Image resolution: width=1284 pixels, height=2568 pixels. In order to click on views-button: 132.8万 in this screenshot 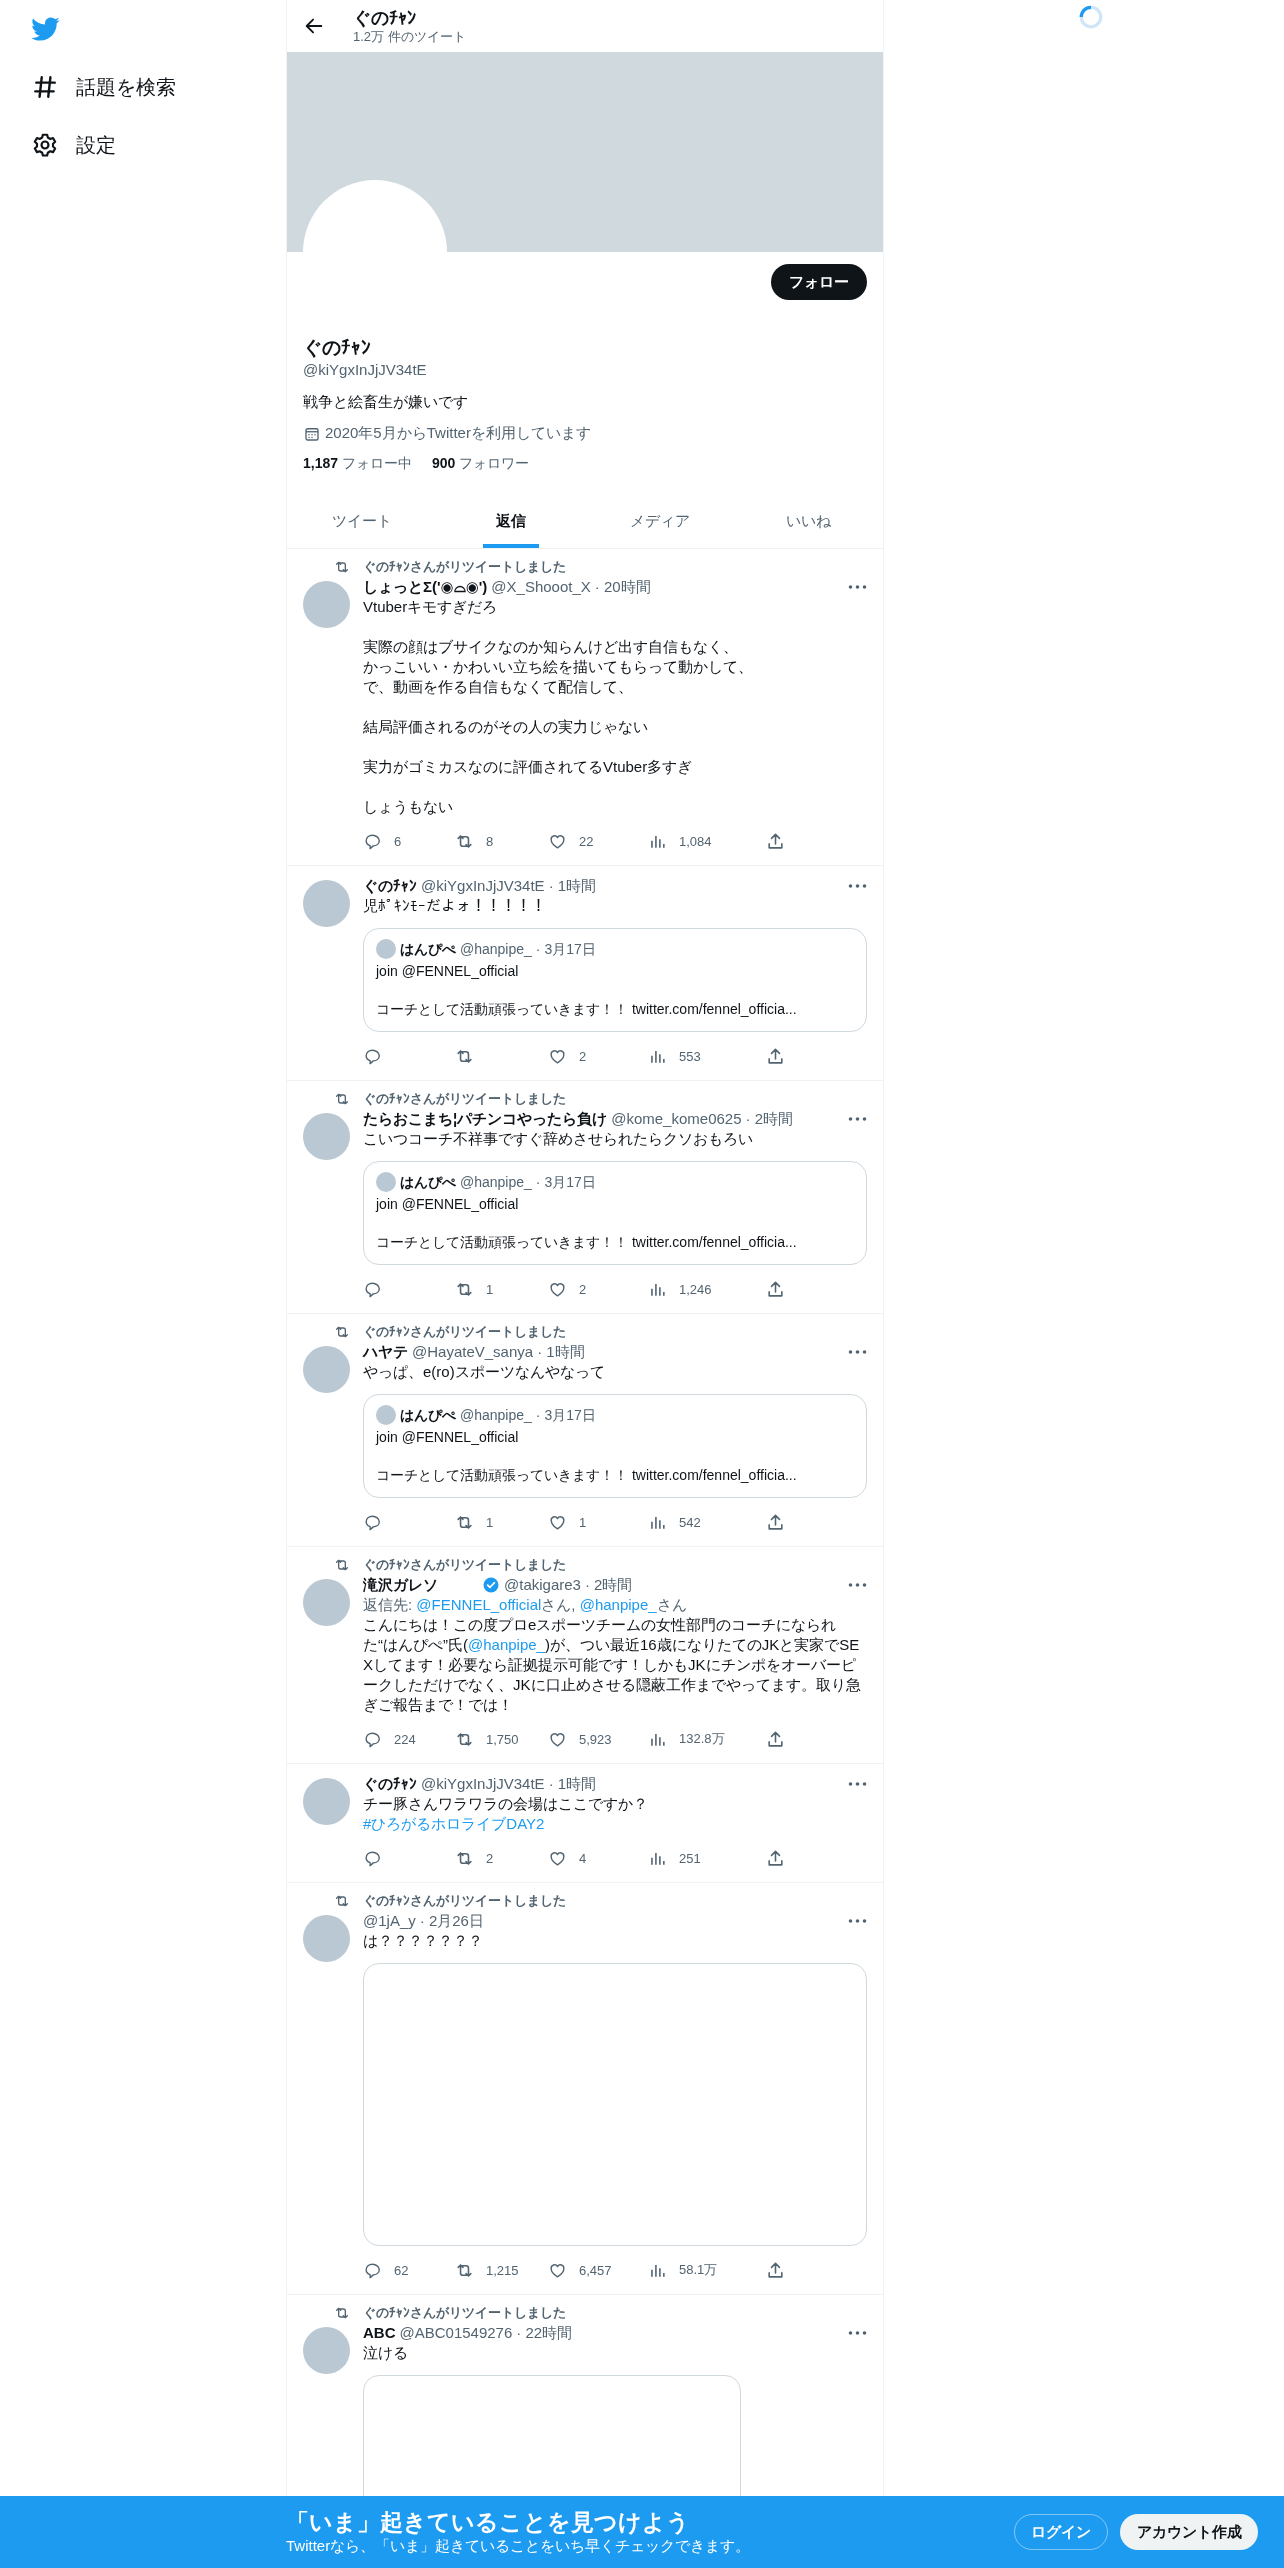, I will do `click(686, 1739)`.